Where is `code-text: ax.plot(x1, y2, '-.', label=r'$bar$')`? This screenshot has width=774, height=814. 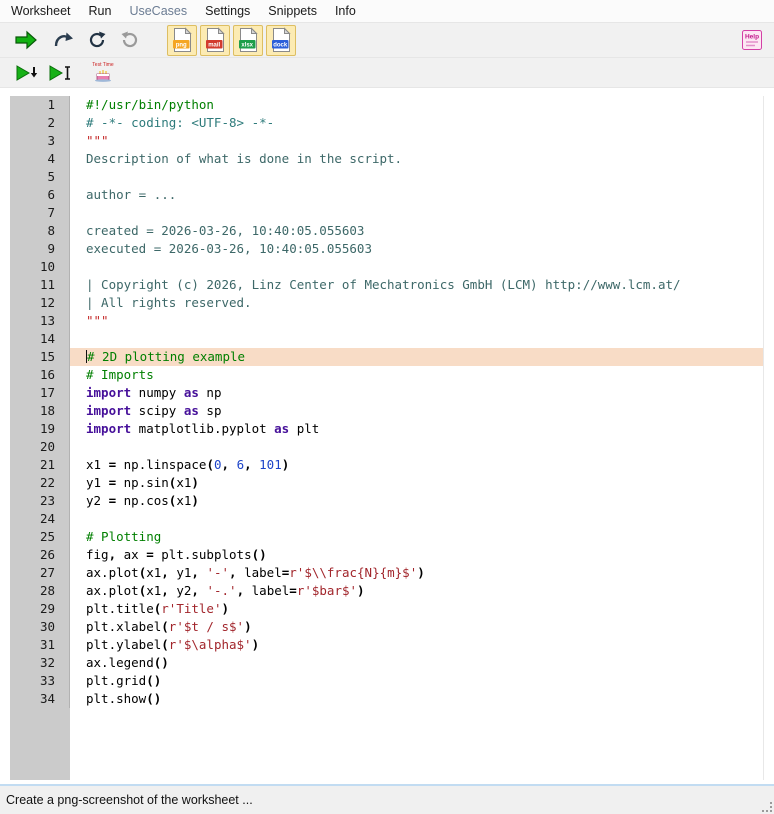
code-text: ax.plot(x1, y2, '-.', label=r'$bar$') is located at coordinates (416, 591).